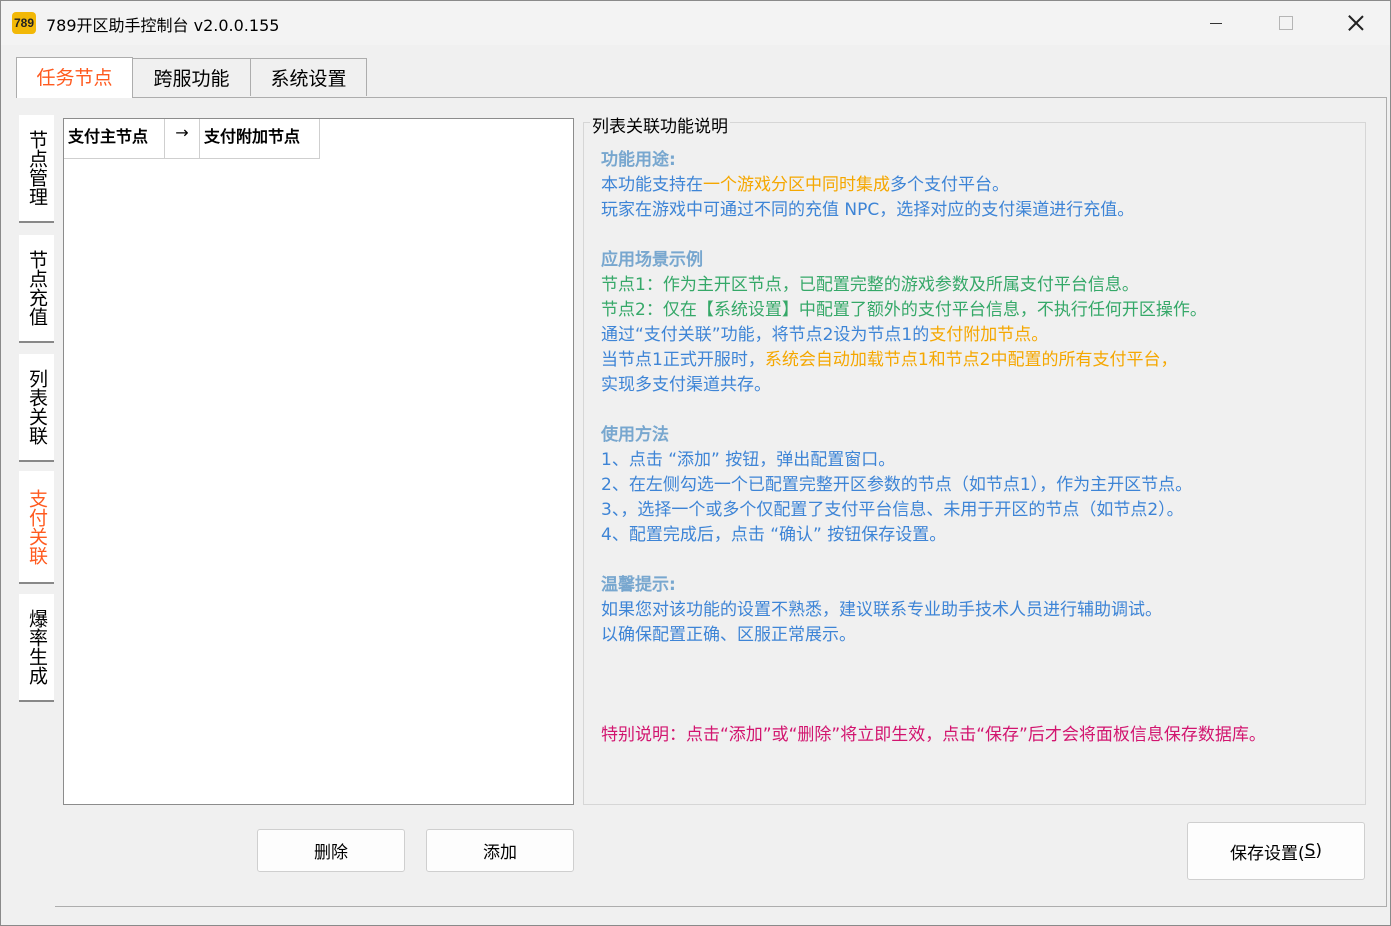 The image size is (1391, 926). What do you see at coordinates (638, 585) in the screenshot?
I see `tip-heading: 温馨提示:` at bounding box center [638, 585].